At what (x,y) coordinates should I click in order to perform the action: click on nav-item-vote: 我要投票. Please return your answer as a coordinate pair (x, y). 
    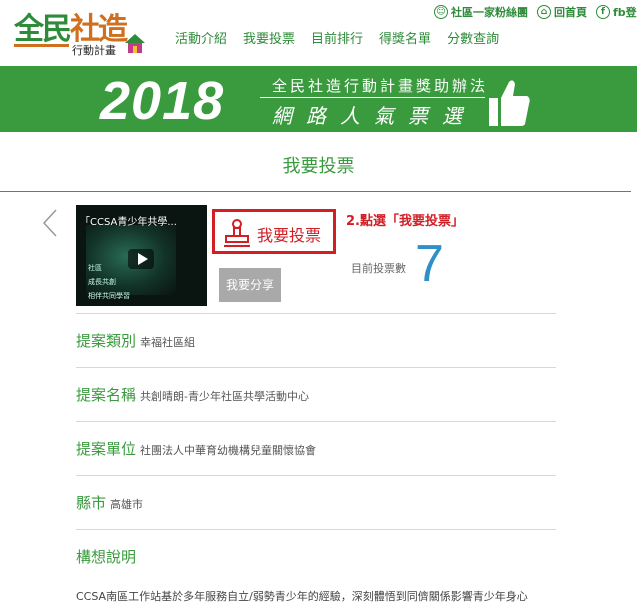
    Looking at the image, I should click on (269, 37).